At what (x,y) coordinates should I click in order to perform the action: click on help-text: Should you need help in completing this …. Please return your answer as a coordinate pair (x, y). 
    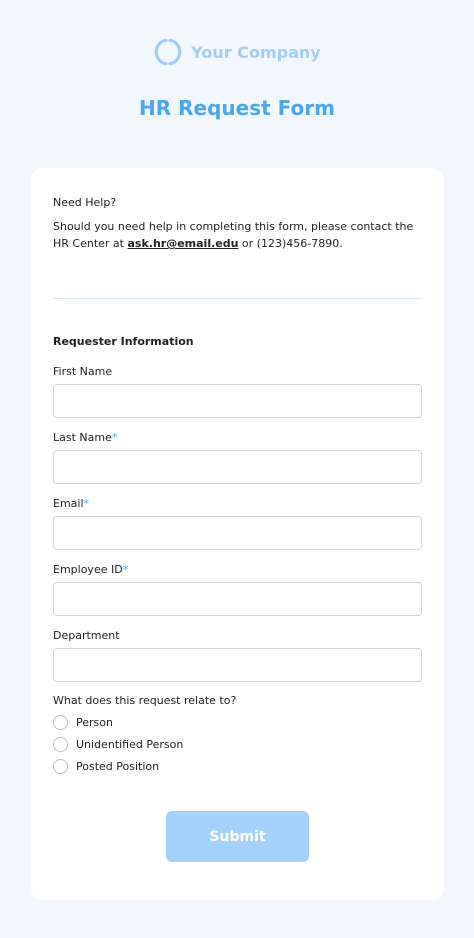
    Looking at the image, I should click on (239, 235).